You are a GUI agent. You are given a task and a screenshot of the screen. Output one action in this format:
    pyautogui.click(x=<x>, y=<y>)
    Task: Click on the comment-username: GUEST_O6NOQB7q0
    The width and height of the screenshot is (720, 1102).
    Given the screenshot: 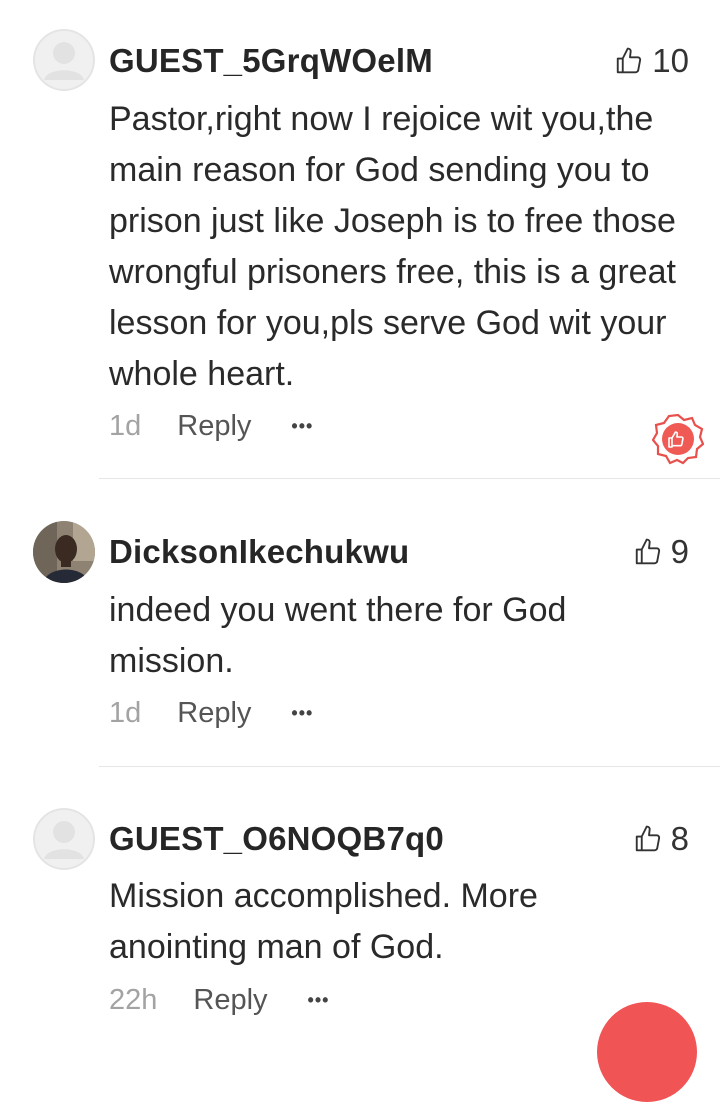 What is the action you would take?
    pyautogui.click(x=276, y=839)
    